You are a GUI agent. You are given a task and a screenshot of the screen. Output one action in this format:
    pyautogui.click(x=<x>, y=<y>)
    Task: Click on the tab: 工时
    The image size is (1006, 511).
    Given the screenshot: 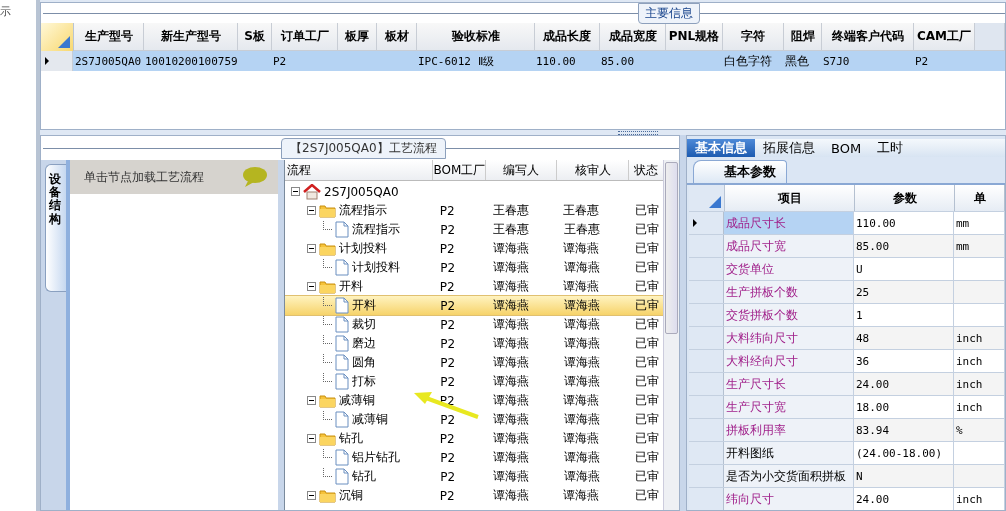 What is the action you would take?
    pyautogui.click(x=890, y=148)
    